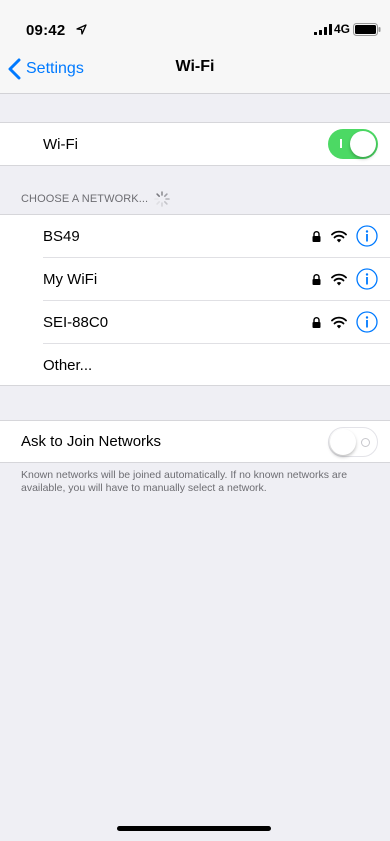 This screenshot has width=390, height=841. I want to click on network-row-bs49: BS49, so click(195, 236).